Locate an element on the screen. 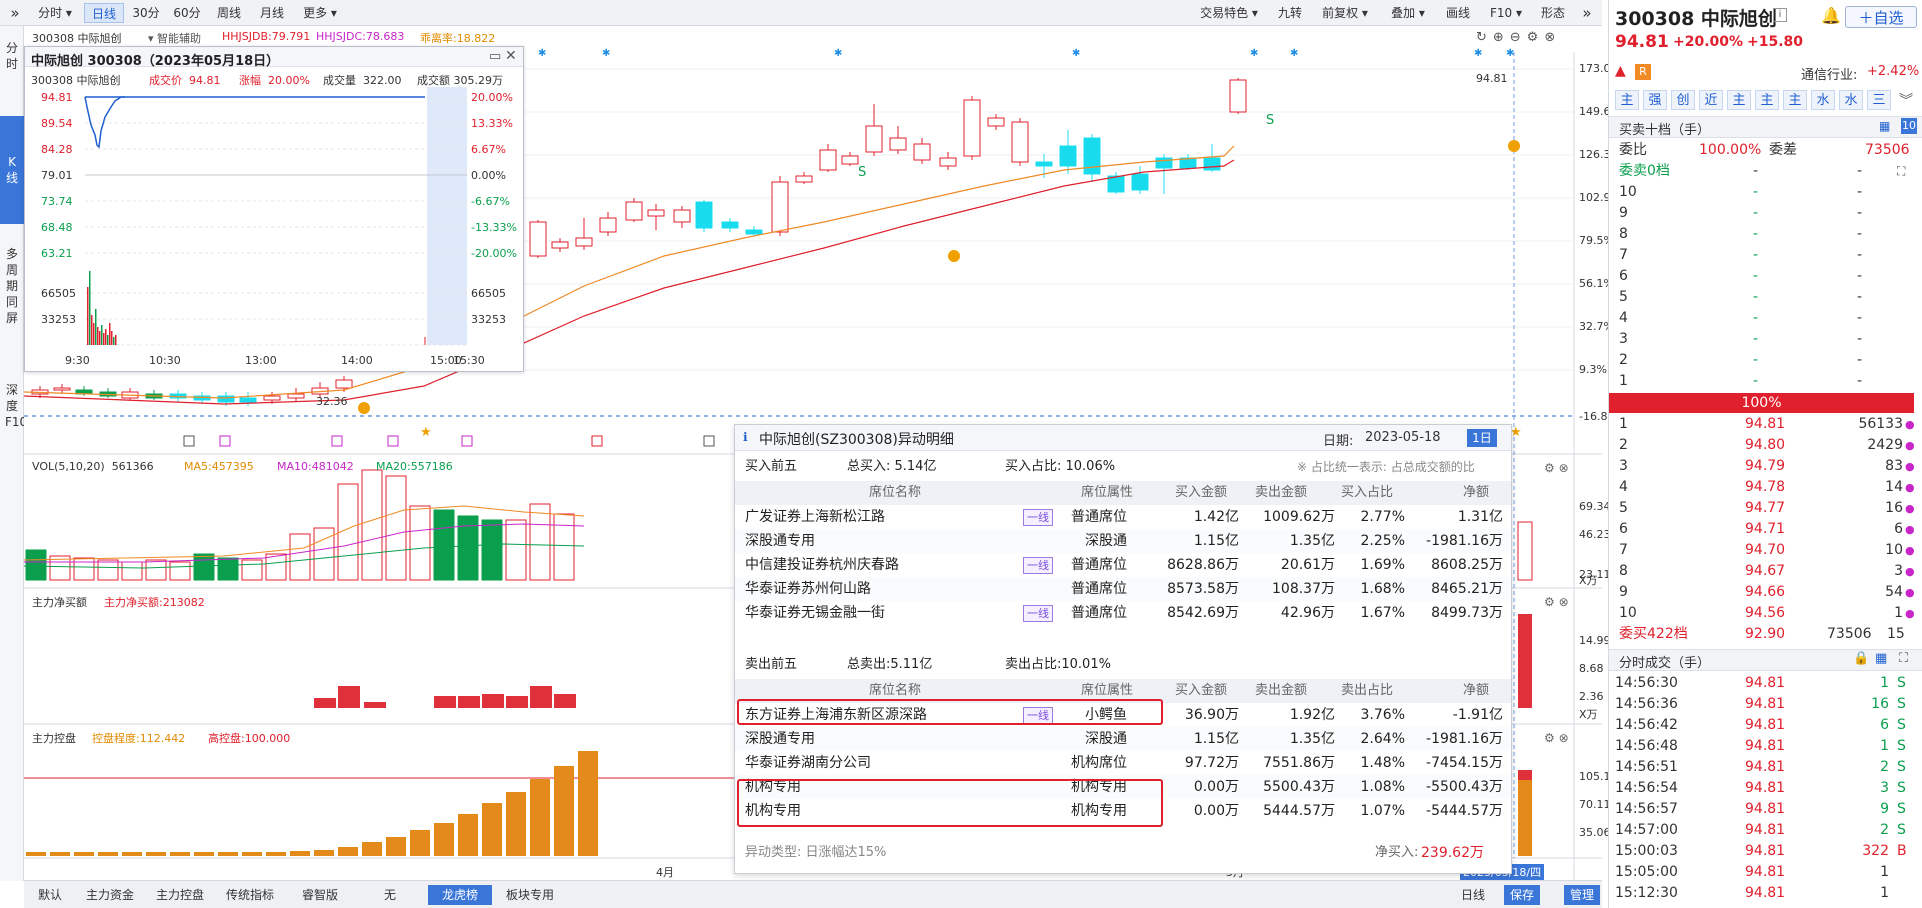  minimize-icon: ▭ is located at coordinates (495, 56).